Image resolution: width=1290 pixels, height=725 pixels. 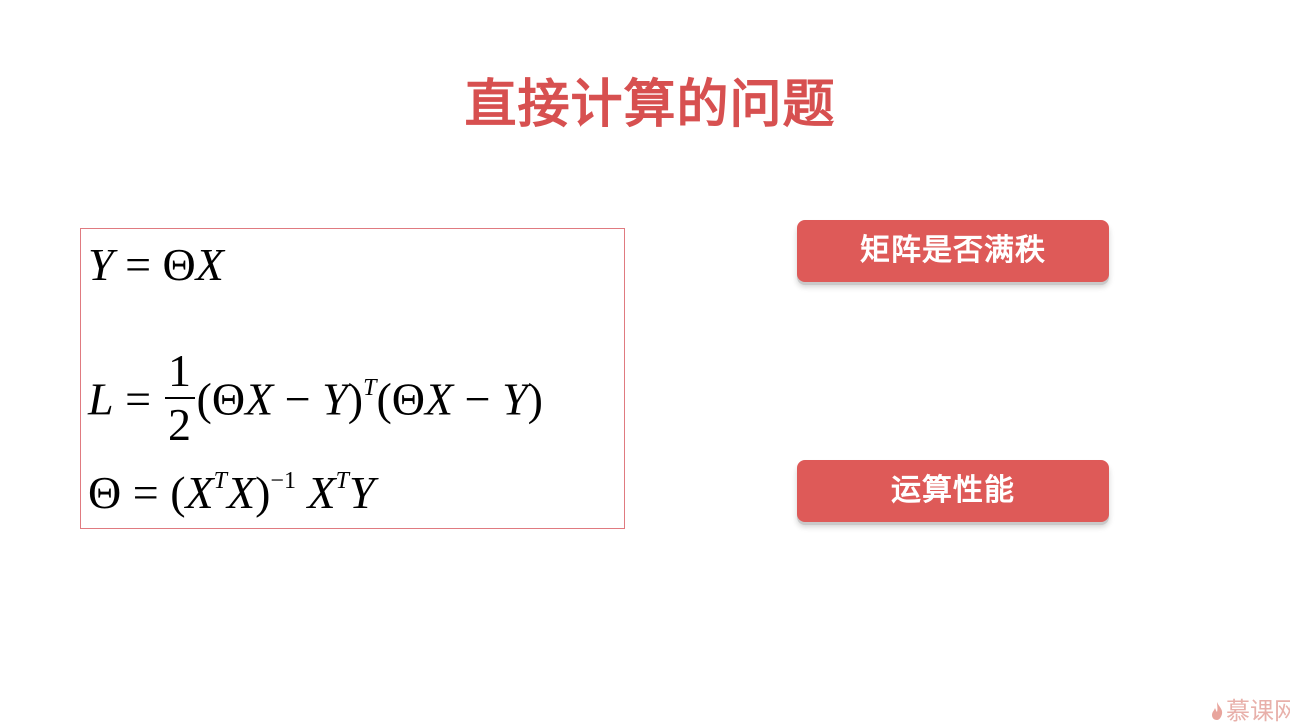 I want to click on watermark-logo: 慕课网, so click(x=1250, y=711).